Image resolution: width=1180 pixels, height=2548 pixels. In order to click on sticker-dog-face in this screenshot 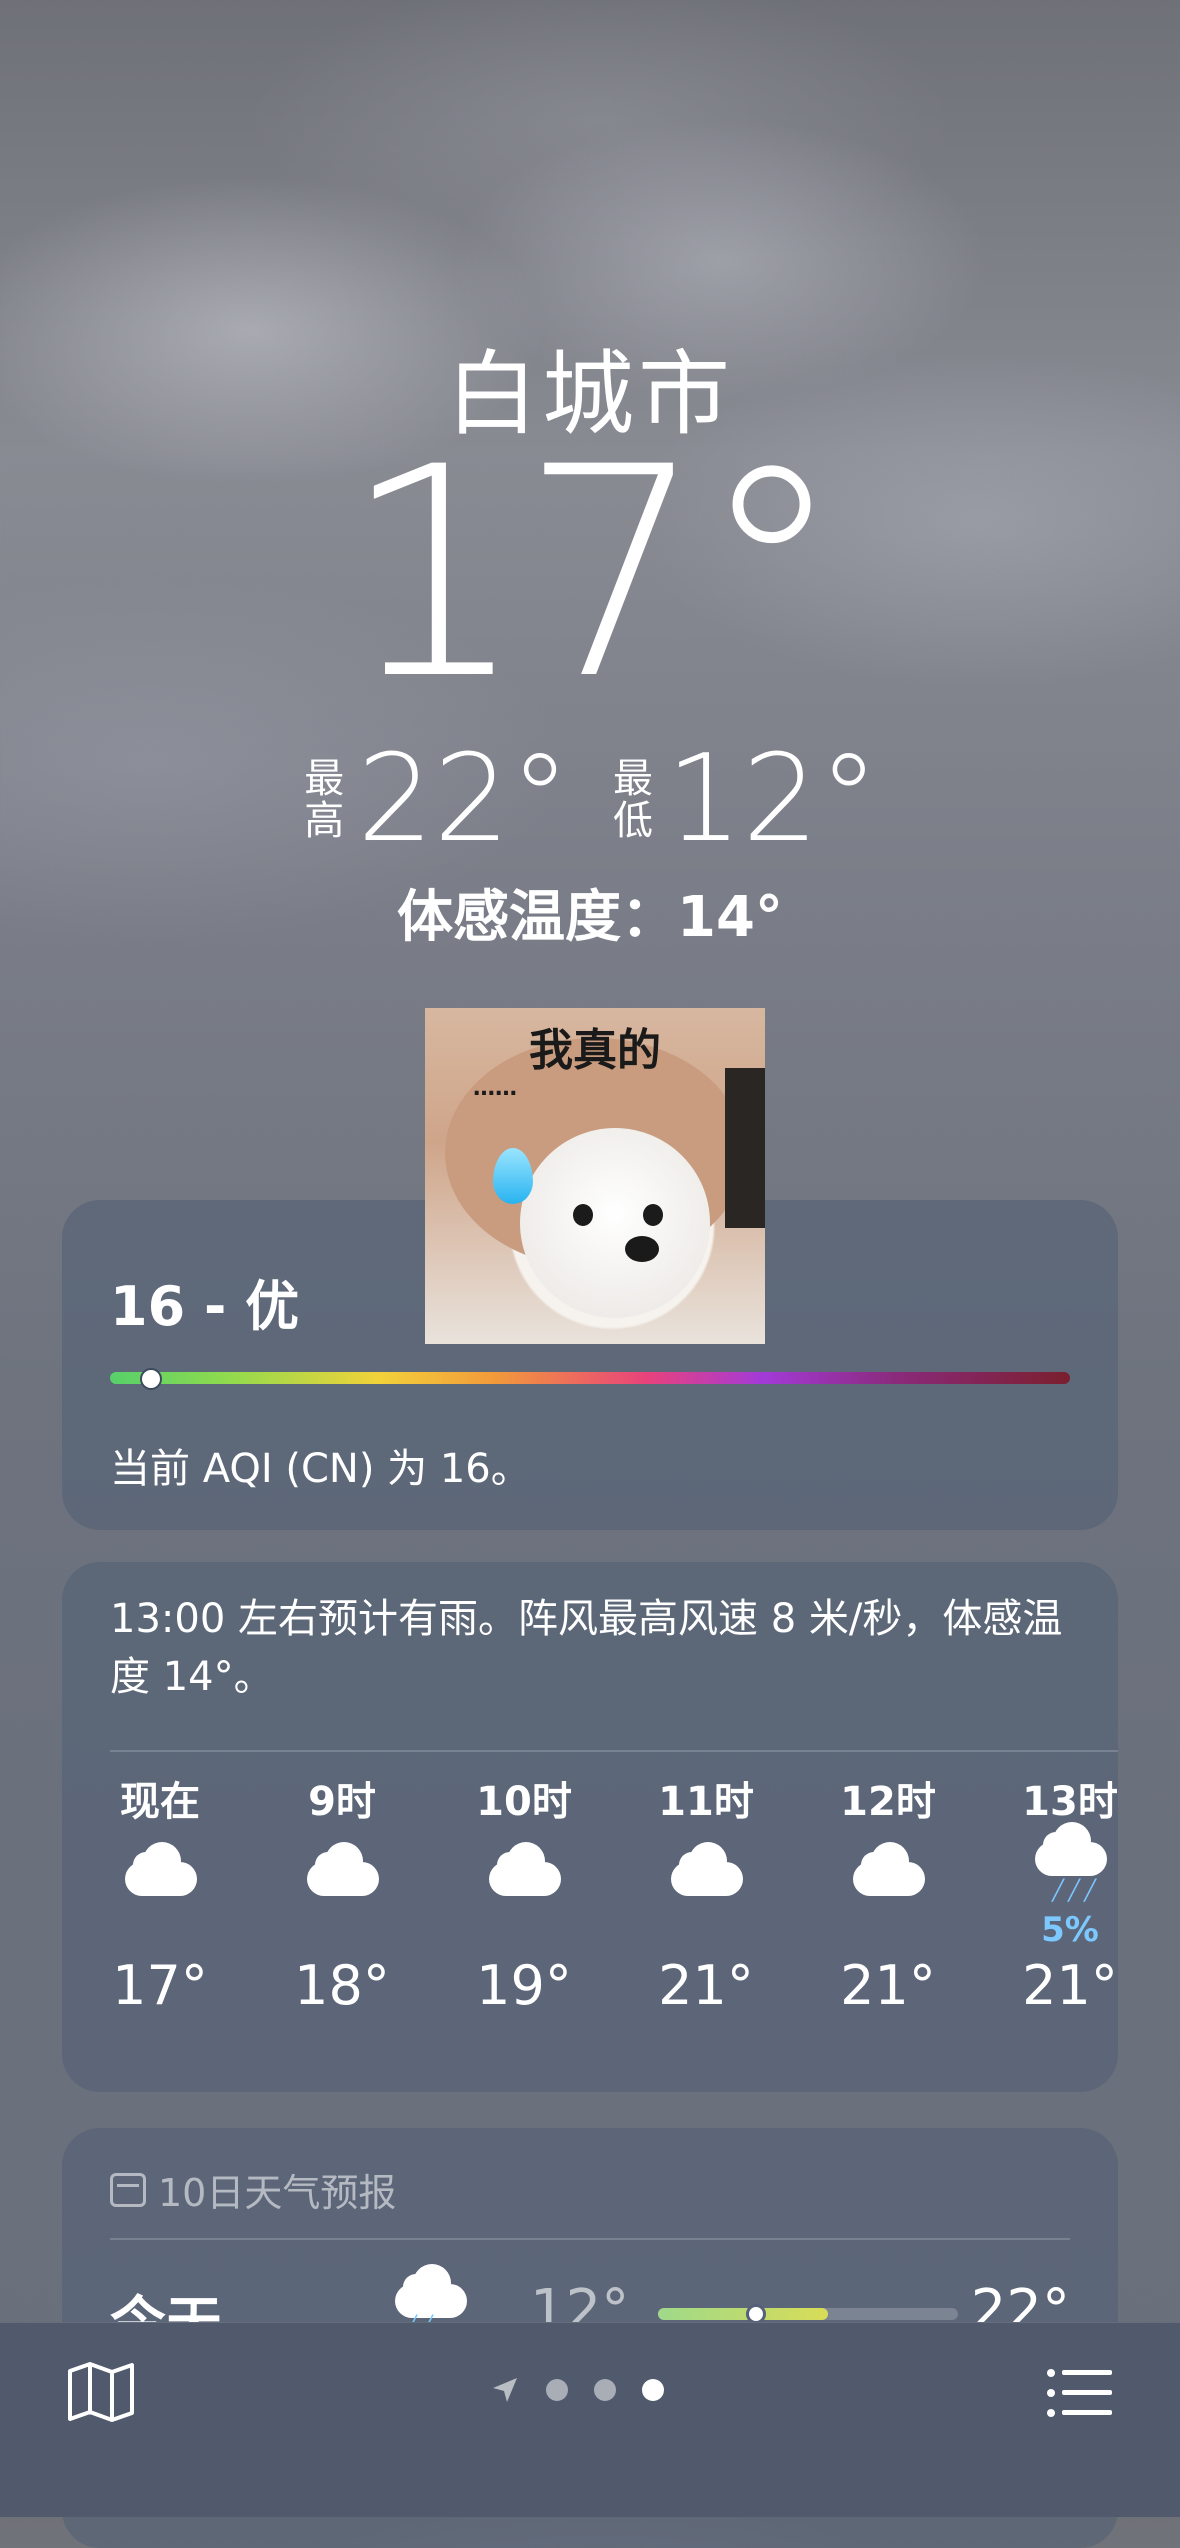, I will do `click(615, 1223)`.